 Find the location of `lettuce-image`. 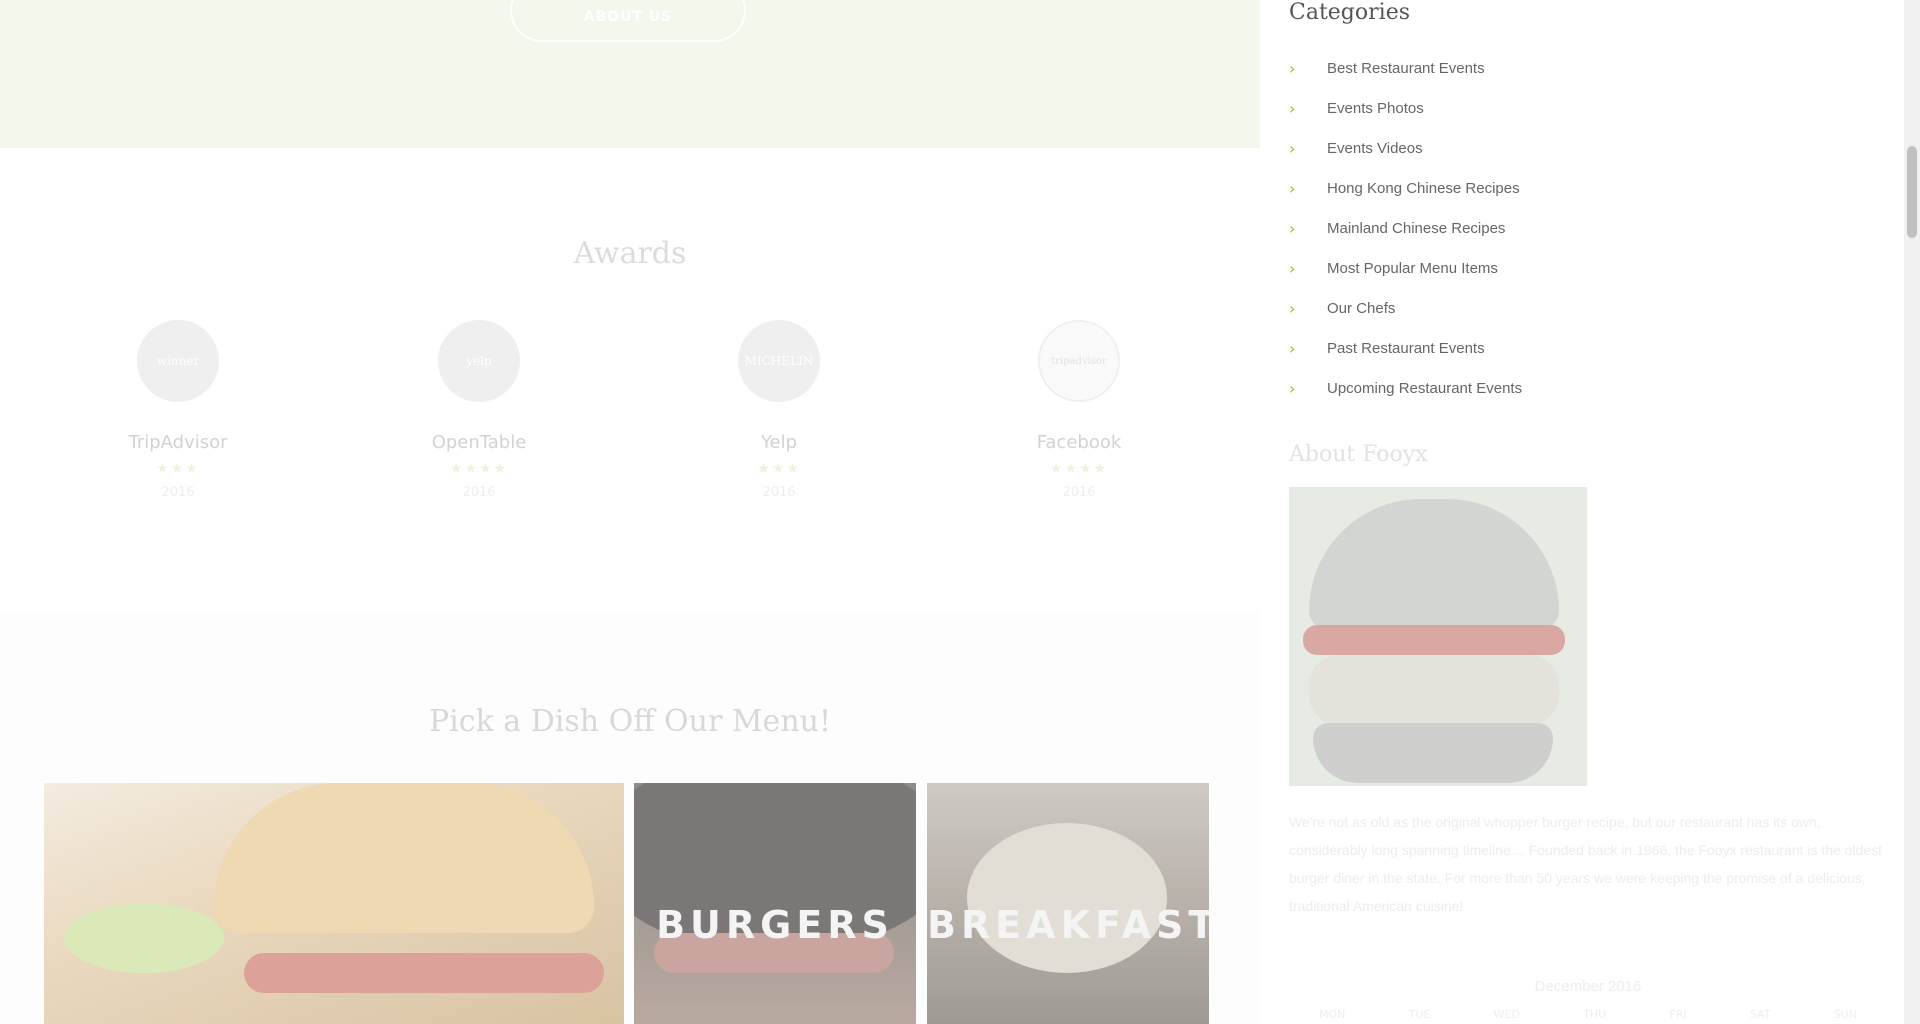

lettuce-image is located at coordinates (144, 938).